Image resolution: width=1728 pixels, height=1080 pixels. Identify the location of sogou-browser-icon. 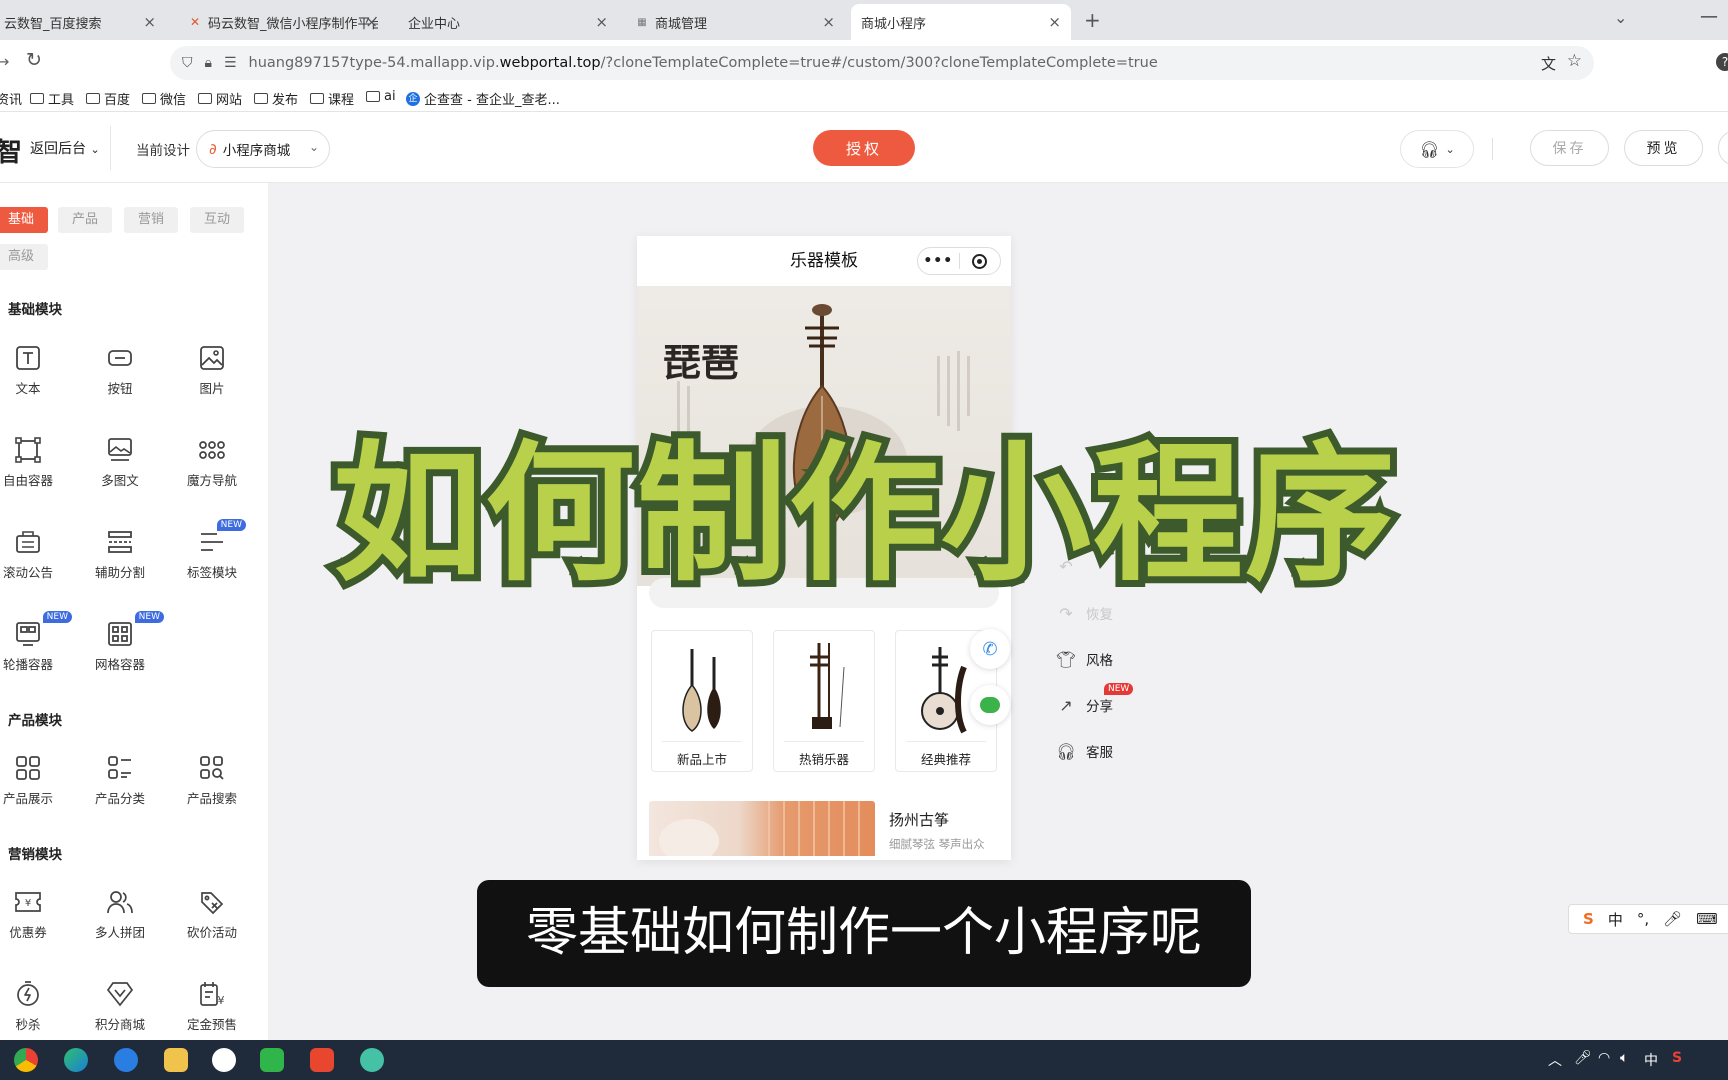
(126, 1060).